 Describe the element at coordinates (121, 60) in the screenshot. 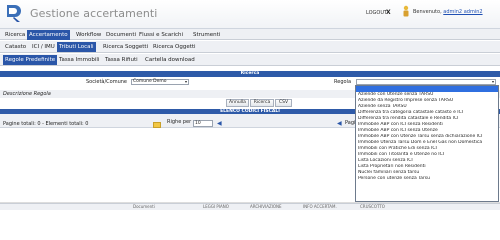

I see `submenu2-tassa-rifiuti: Tassa Rifiuti` at that location.